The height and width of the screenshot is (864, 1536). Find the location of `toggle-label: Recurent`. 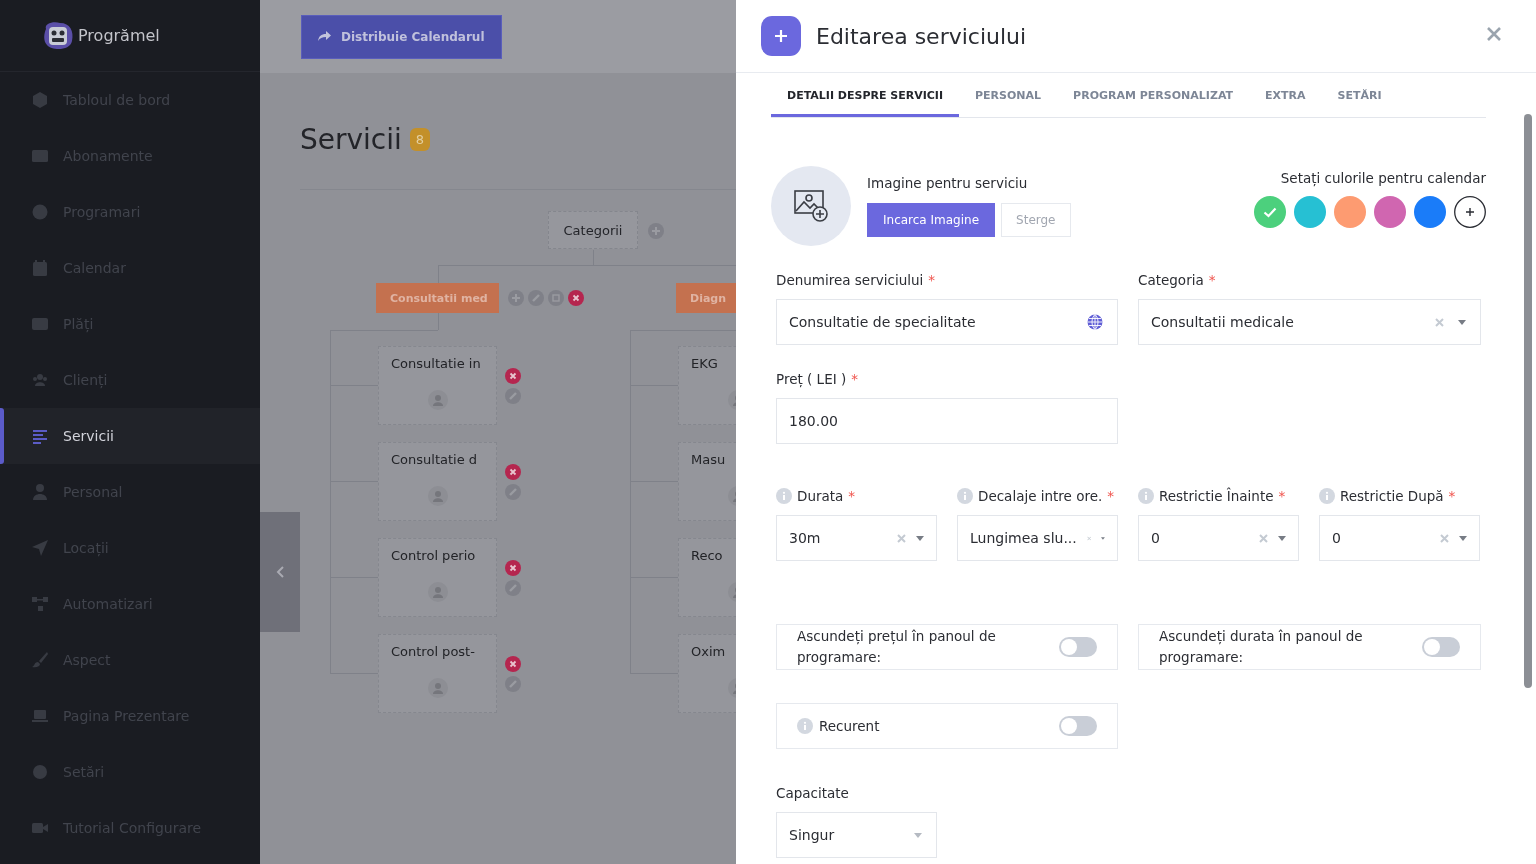

toggle-label: Recurent is located at coordinates (850, 726).